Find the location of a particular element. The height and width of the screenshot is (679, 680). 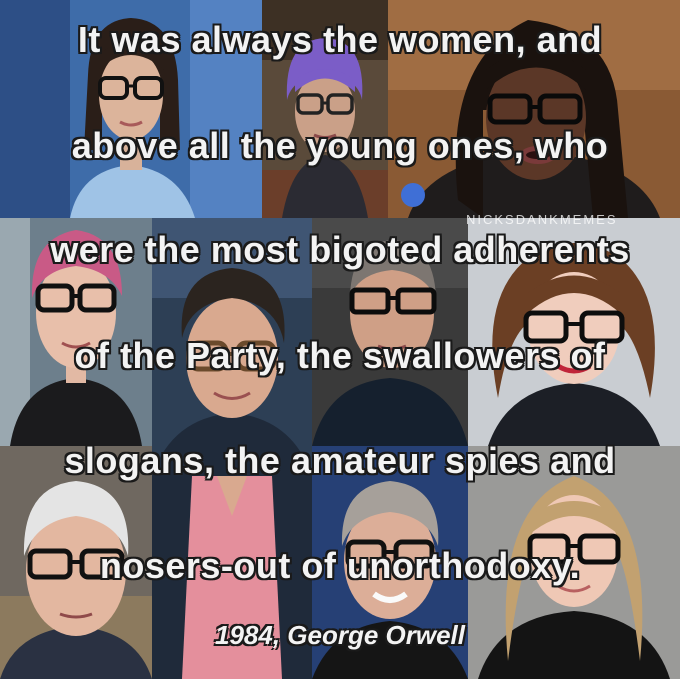

person-photo-5-lower is located at coordinates (232, 577).